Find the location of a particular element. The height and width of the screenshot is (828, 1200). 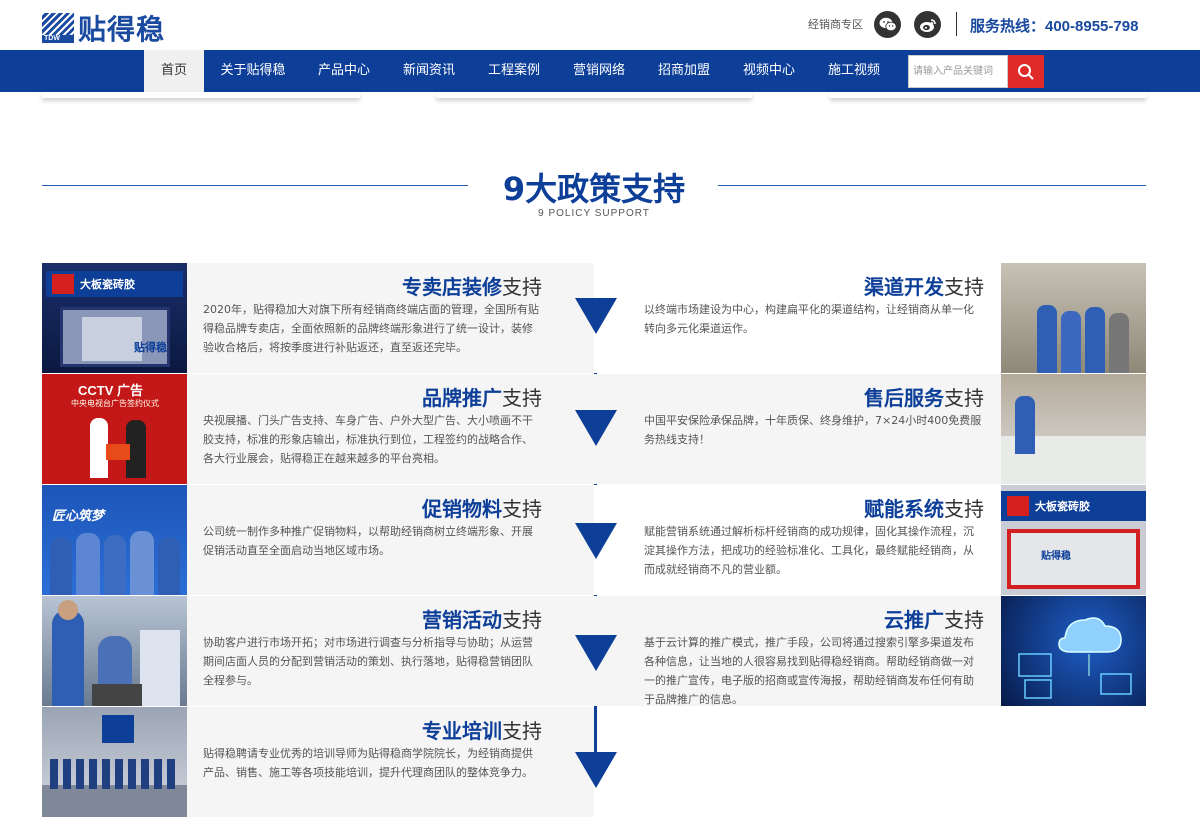

policy-title: 赋能系统支持 is located at coordinates (924, 509).